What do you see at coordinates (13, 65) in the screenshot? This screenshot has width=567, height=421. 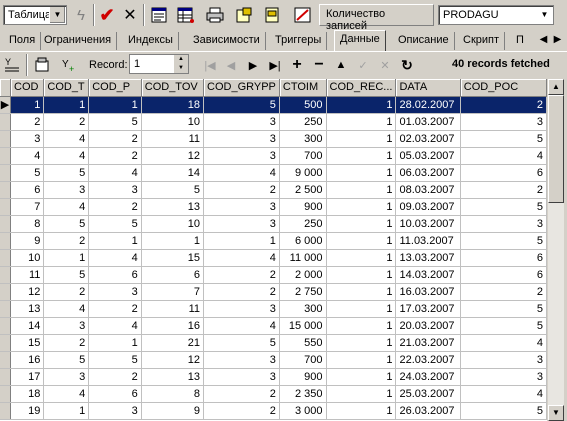 I see `filter-icon: Y` at bounding box center [13, 65].